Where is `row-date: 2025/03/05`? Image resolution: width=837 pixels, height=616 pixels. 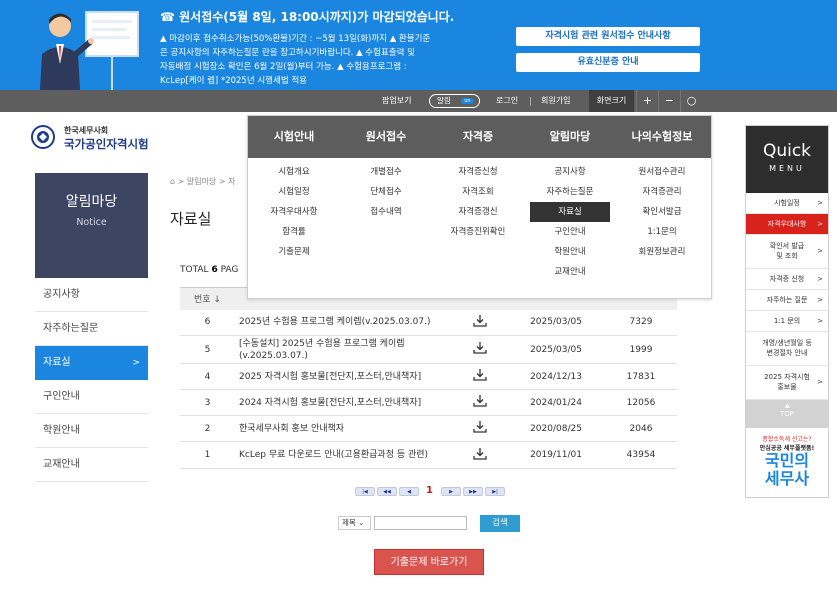
row-date: 2025/03/05 is located at coordinates (556, 349).